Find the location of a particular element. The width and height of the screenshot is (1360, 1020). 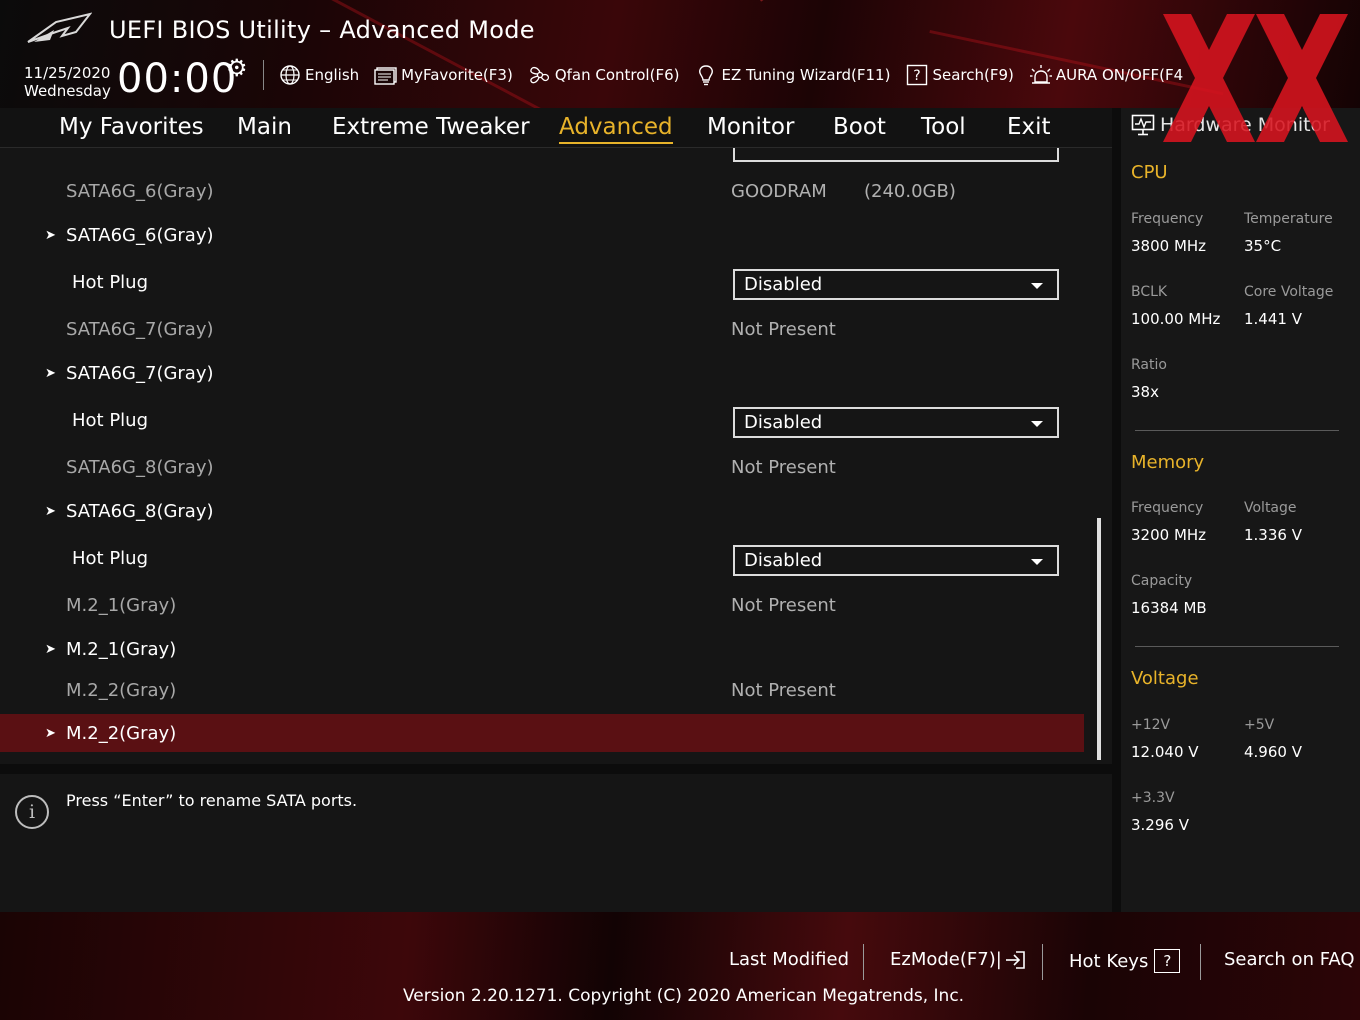

sata6g-6-info-row: SATA6G_6(Gray) GOODRAM (240.0GB) is located at coordinates (542, 191).